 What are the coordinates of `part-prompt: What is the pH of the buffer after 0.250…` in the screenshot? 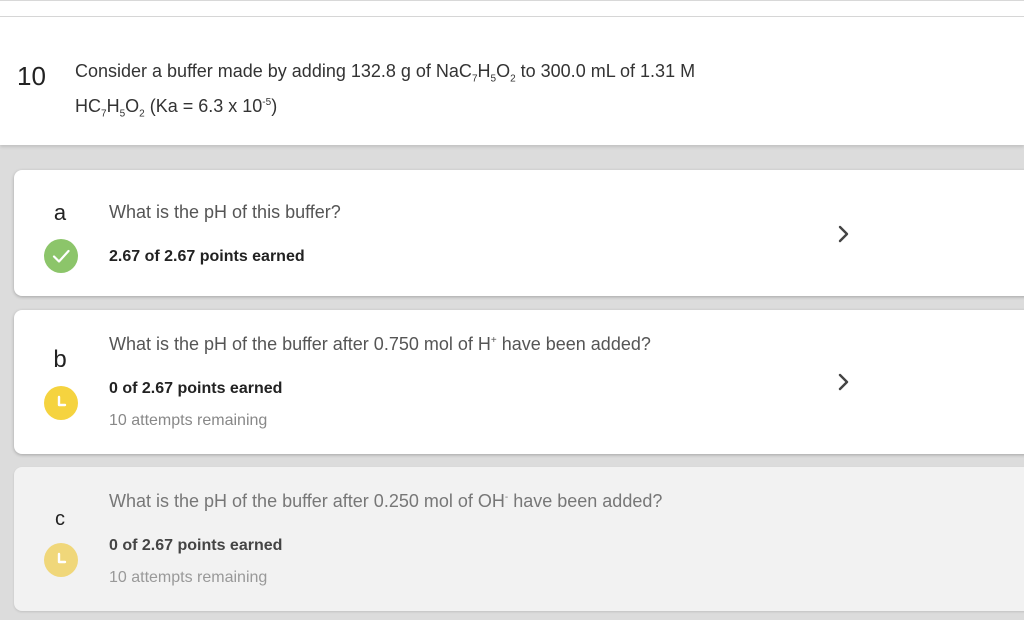 It's located at (386, 501).